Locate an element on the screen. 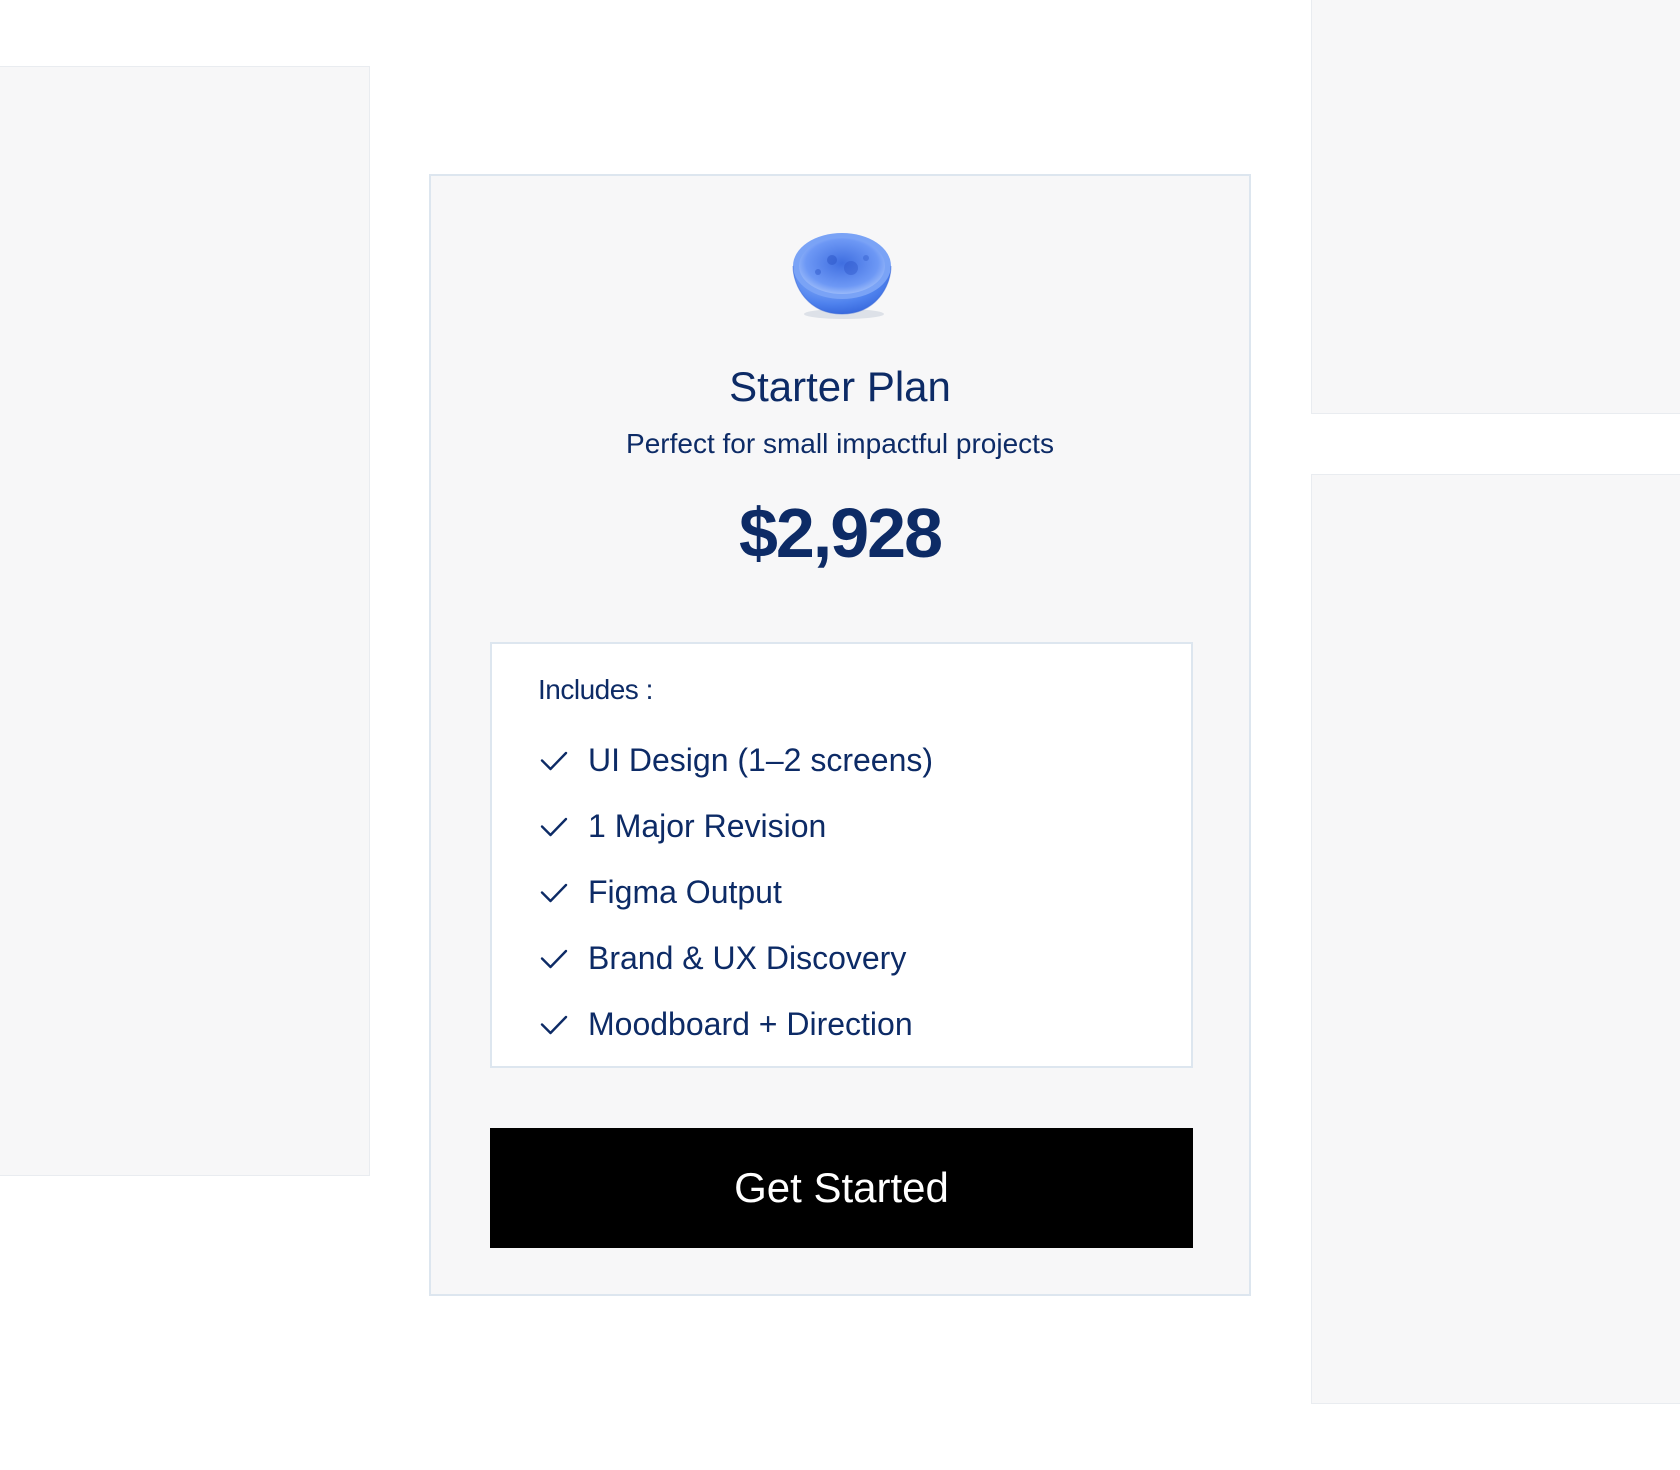 The height and width of the screenshot is (1470, 1680). feature-item: Moodboard + Direction is located at coordinates (725, 1024).